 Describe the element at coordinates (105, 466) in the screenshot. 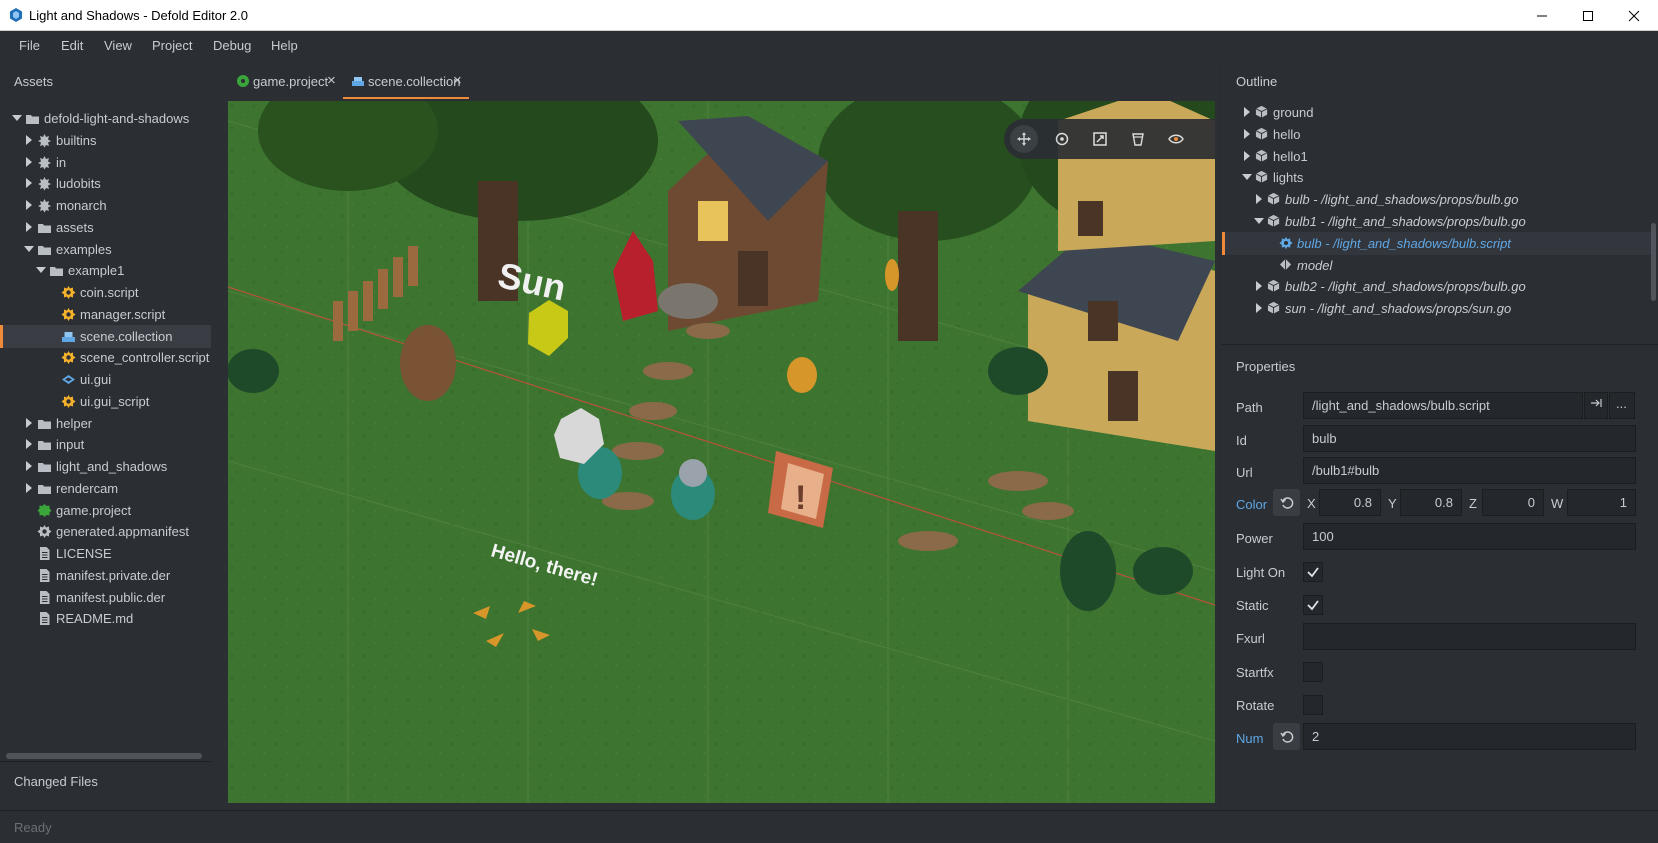

I see `asset-item: light_and_shadows` at that location.